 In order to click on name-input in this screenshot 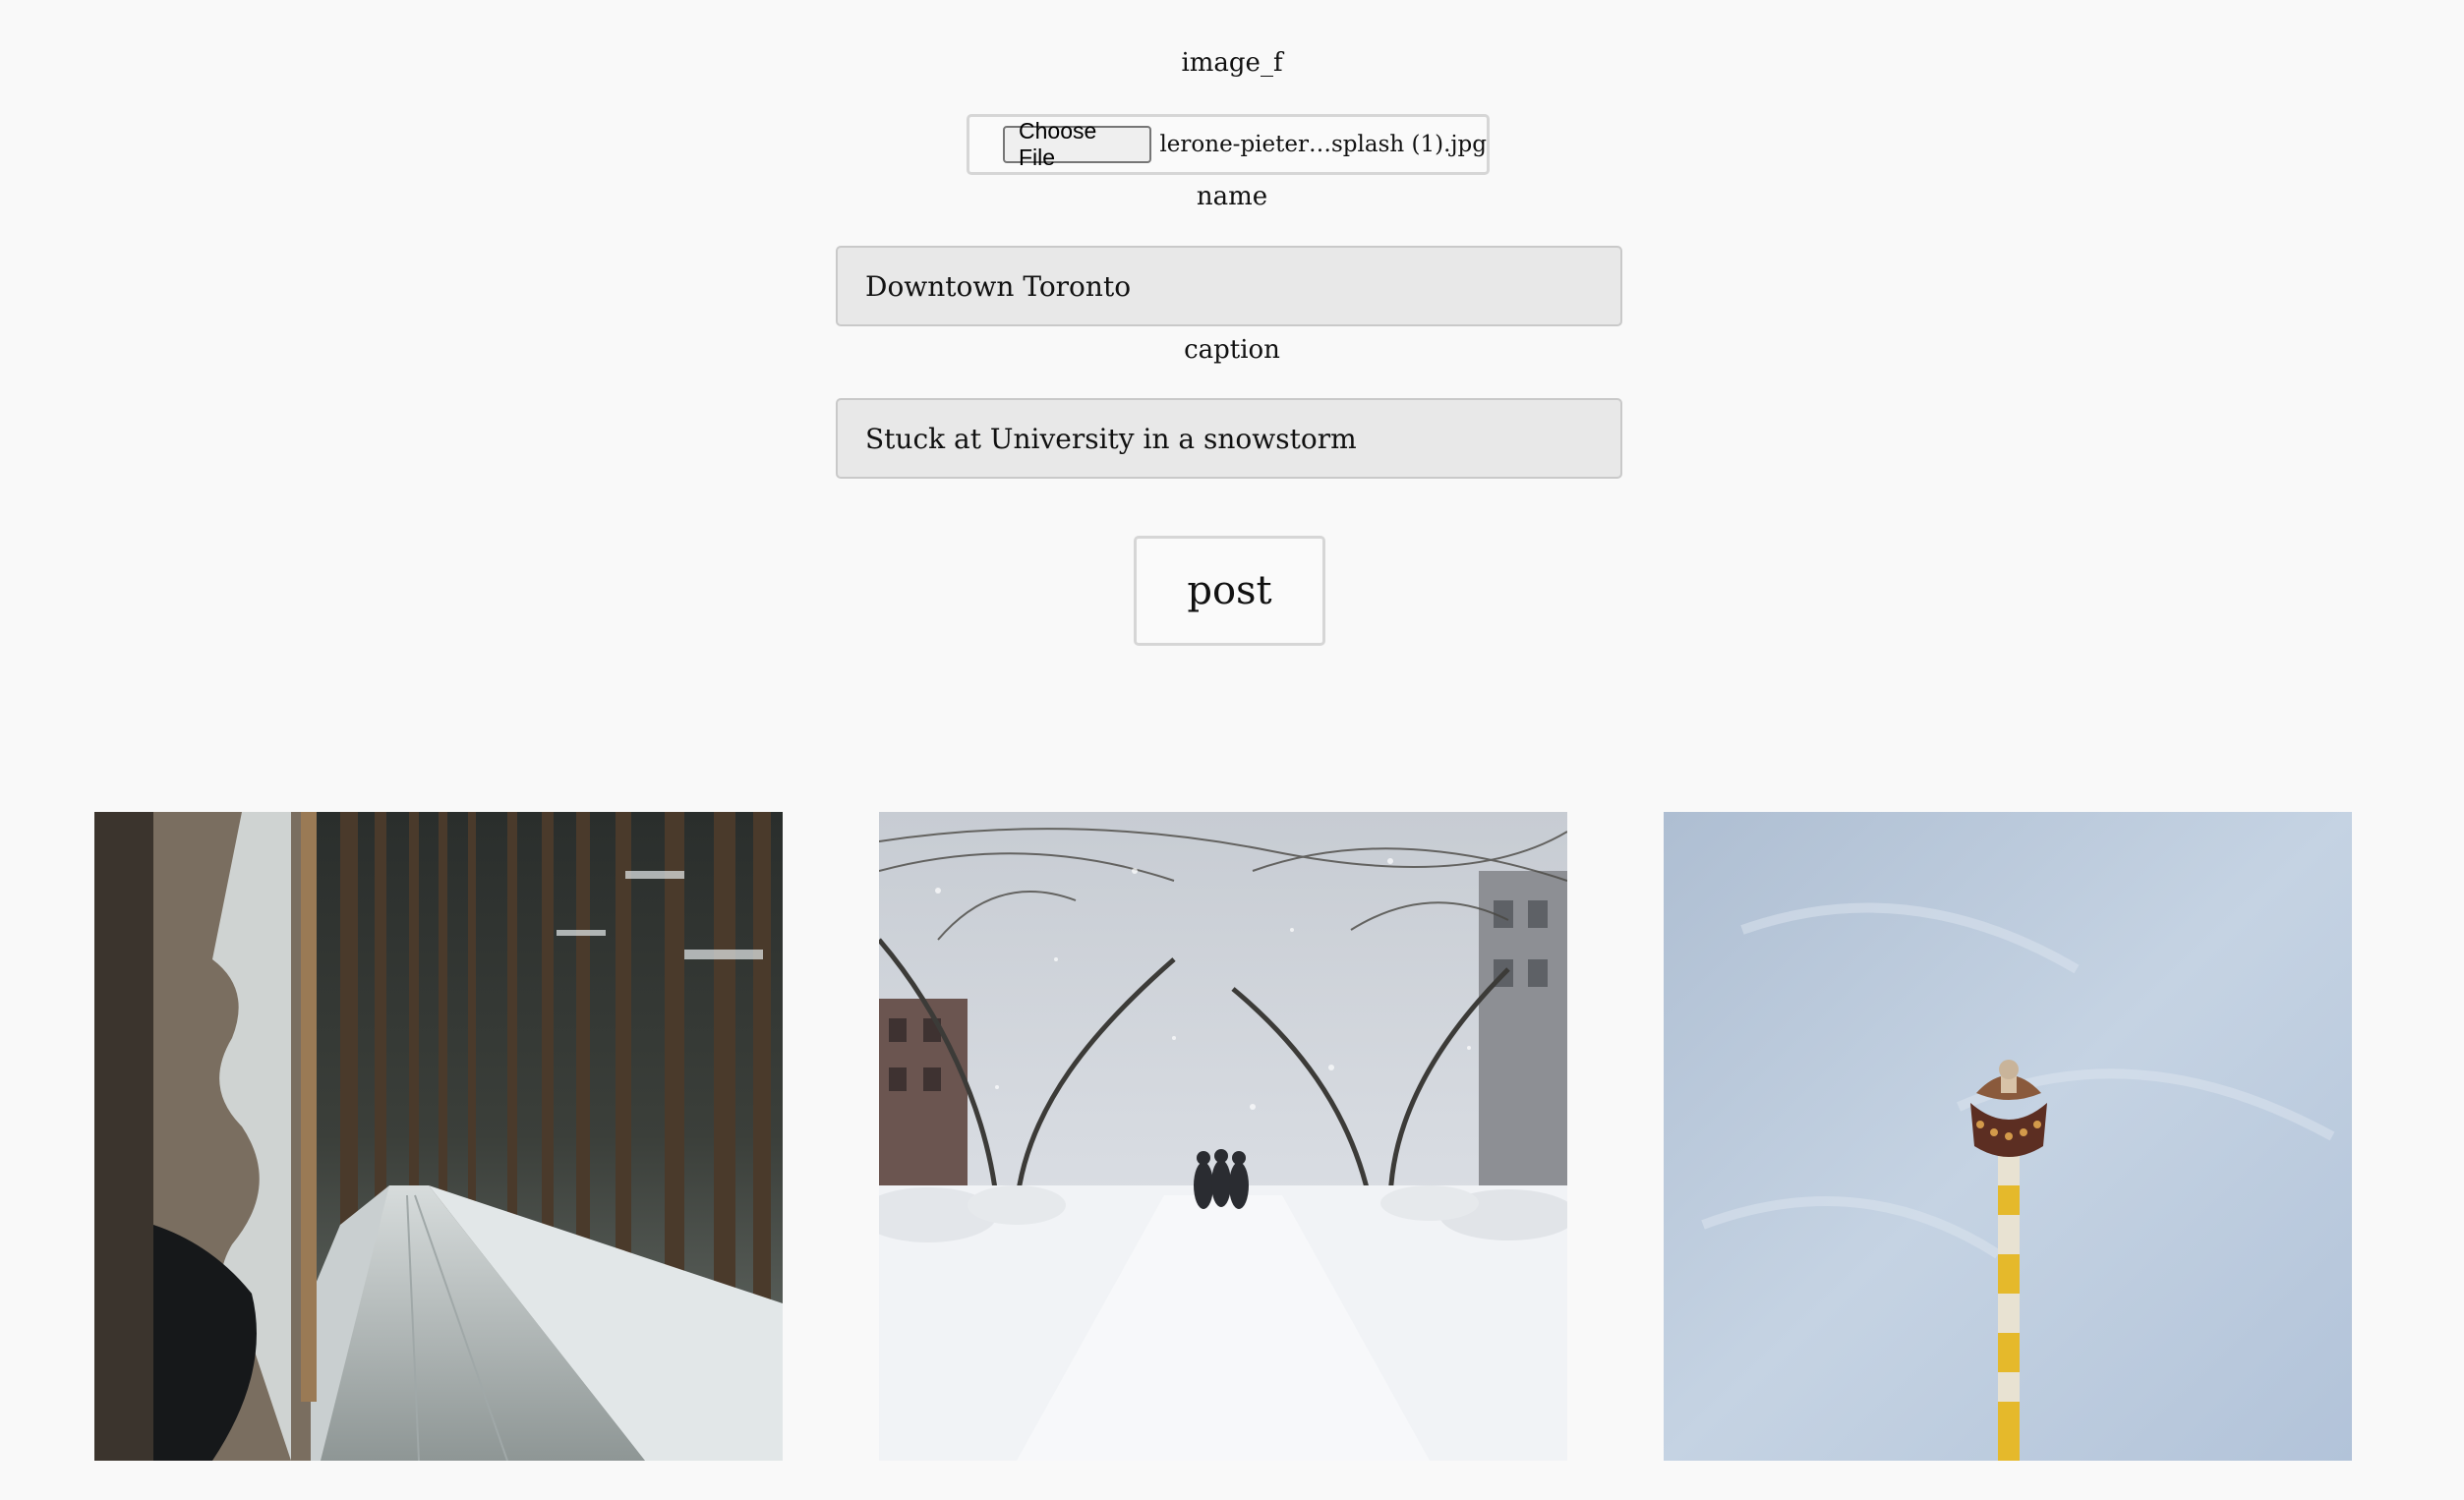, I will do `click(1229, 286)`.